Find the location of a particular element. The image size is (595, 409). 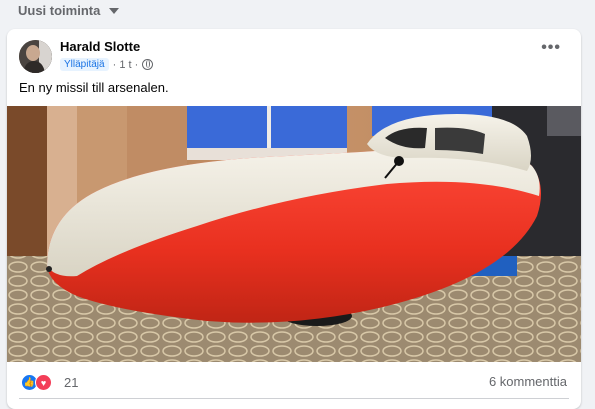

sort-dropdown-label: Uusi toiminta is located at coordinates (59, 10).